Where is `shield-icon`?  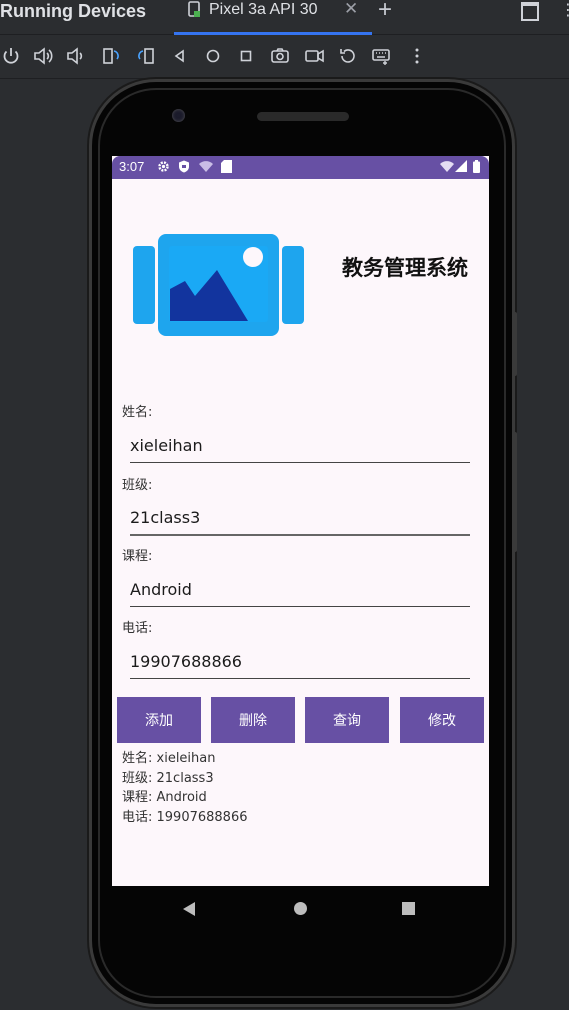 shield-icon is located at coordinates (184, 166).